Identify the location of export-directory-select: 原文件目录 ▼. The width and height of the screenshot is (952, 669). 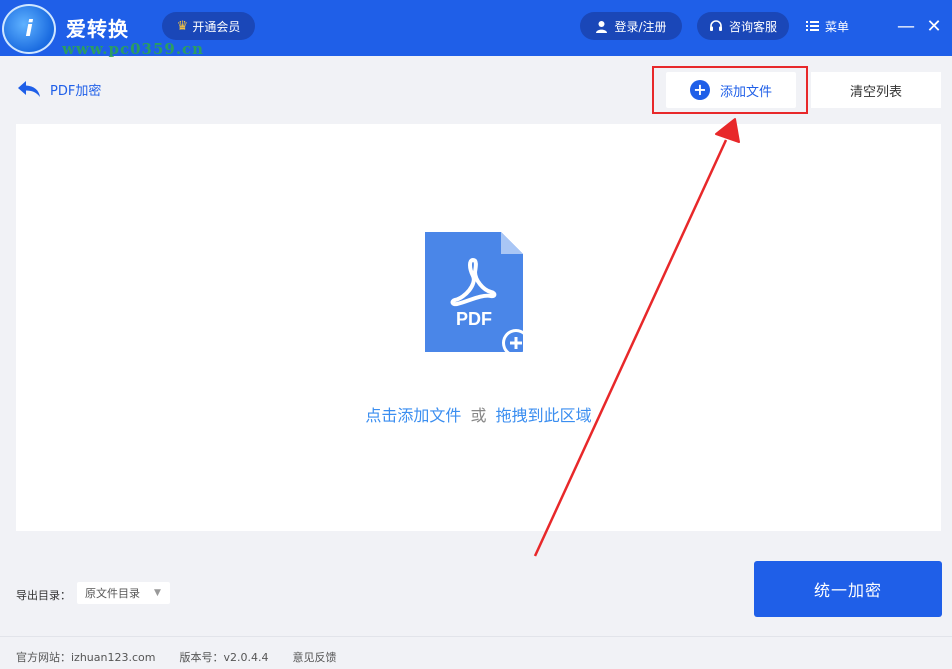
(123, 593).